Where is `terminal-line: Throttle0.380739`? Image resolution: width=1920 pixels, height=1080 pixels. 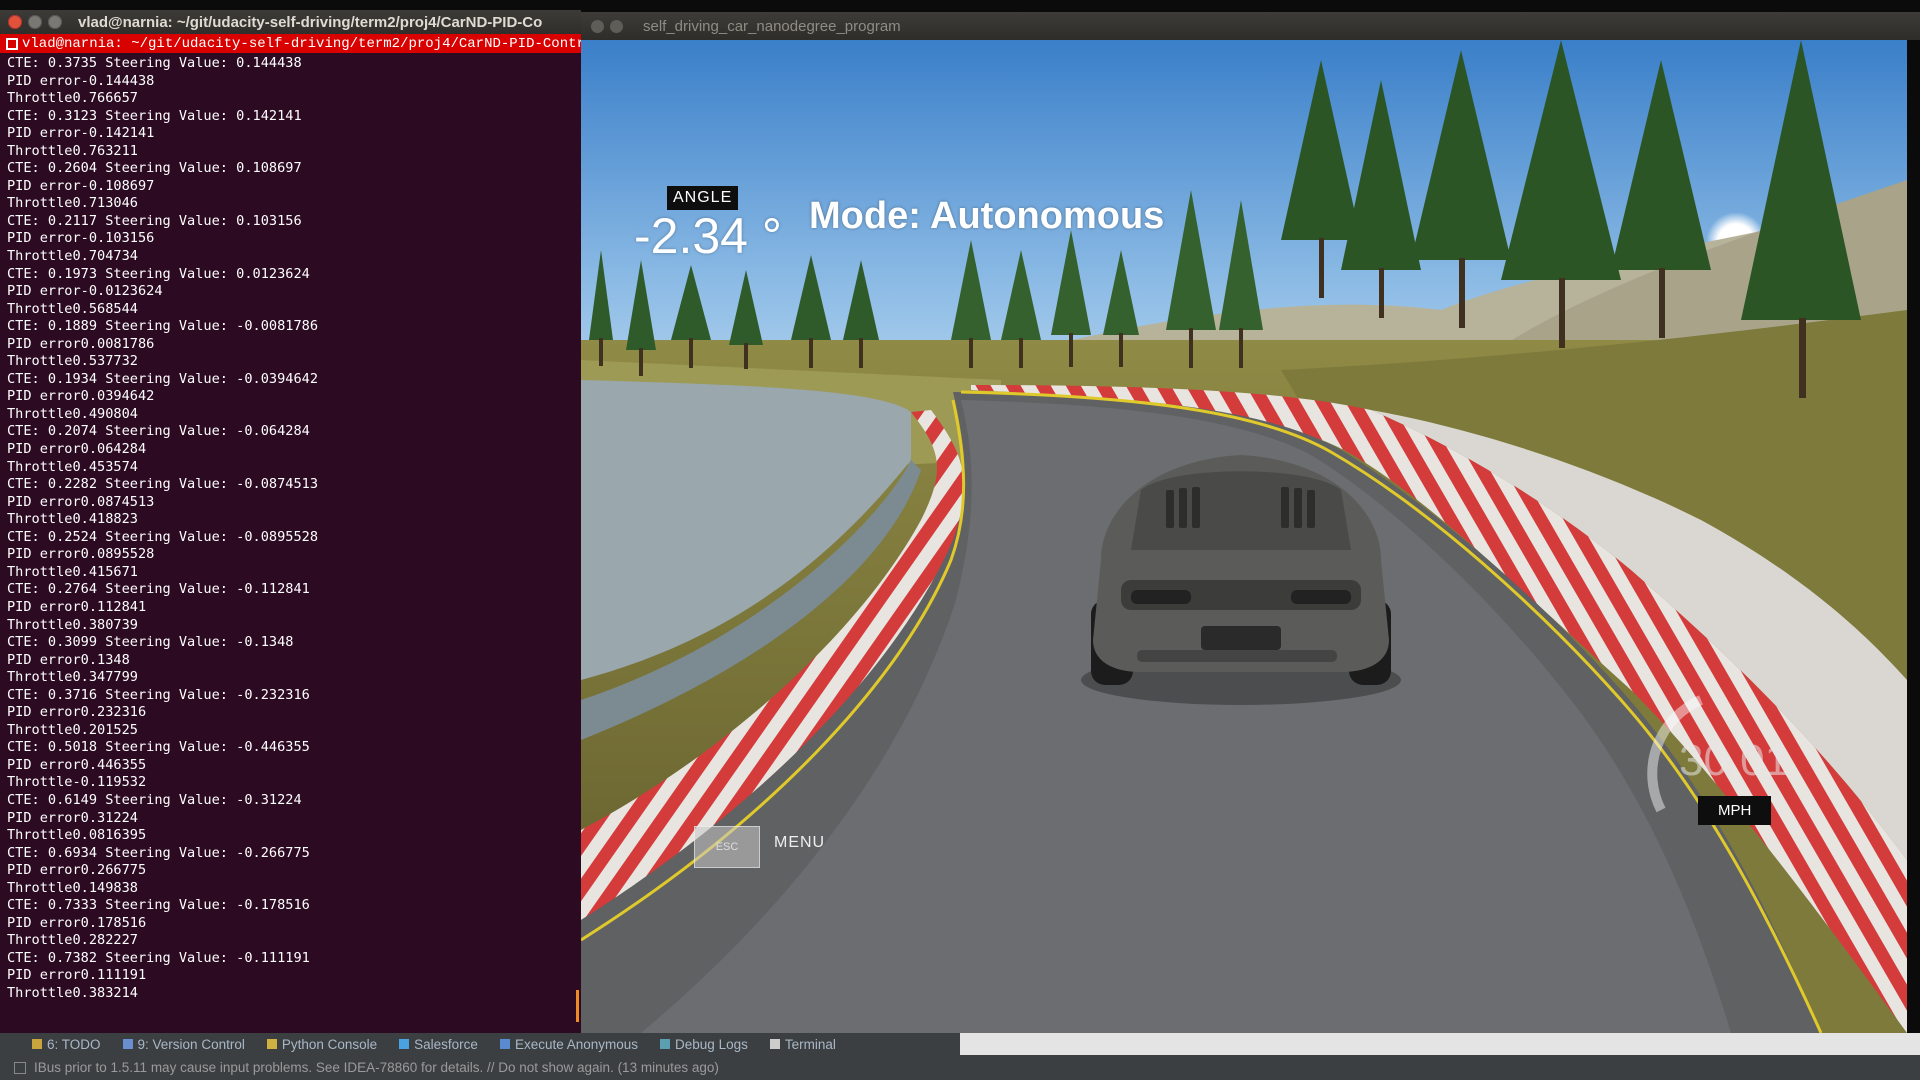 terminal-line: Throttle0.380739 is located at coordinates (72, 624).